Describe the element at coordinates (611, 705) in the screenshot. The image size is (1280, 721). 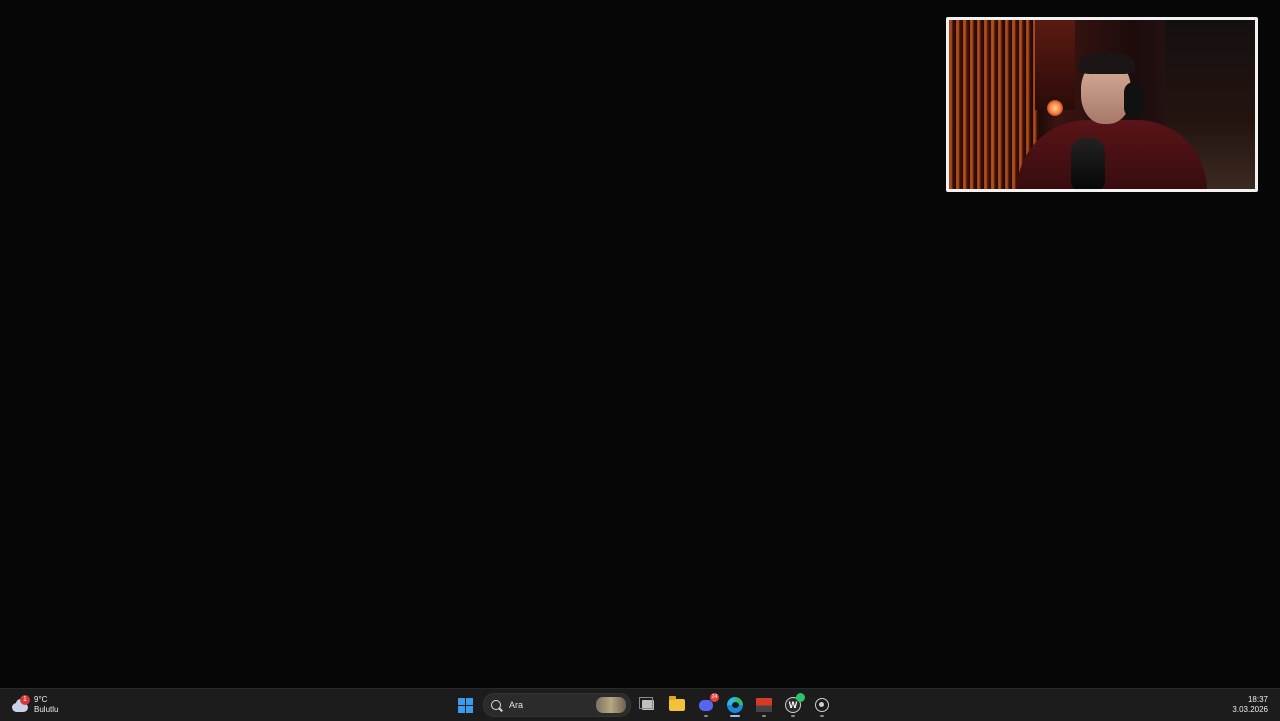
I see `search-highlight-image` at that location.